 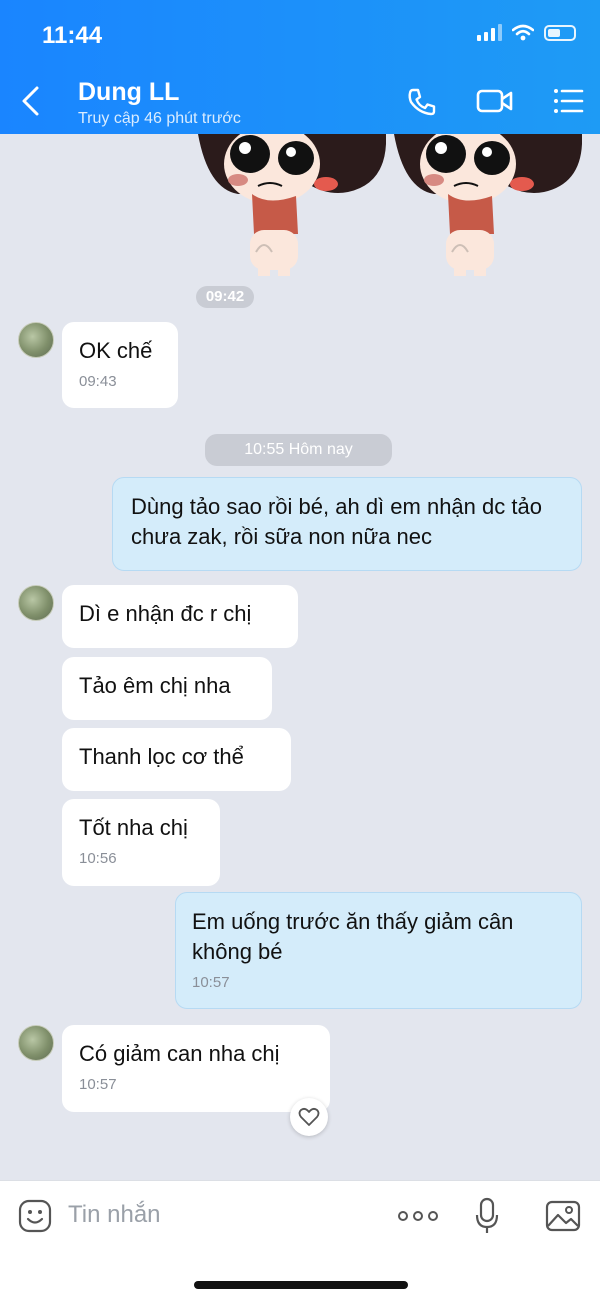 I want to click on chat-header: 11:44 Dung LL Truy cập 46 phút trước, so click(x=300, y=67).